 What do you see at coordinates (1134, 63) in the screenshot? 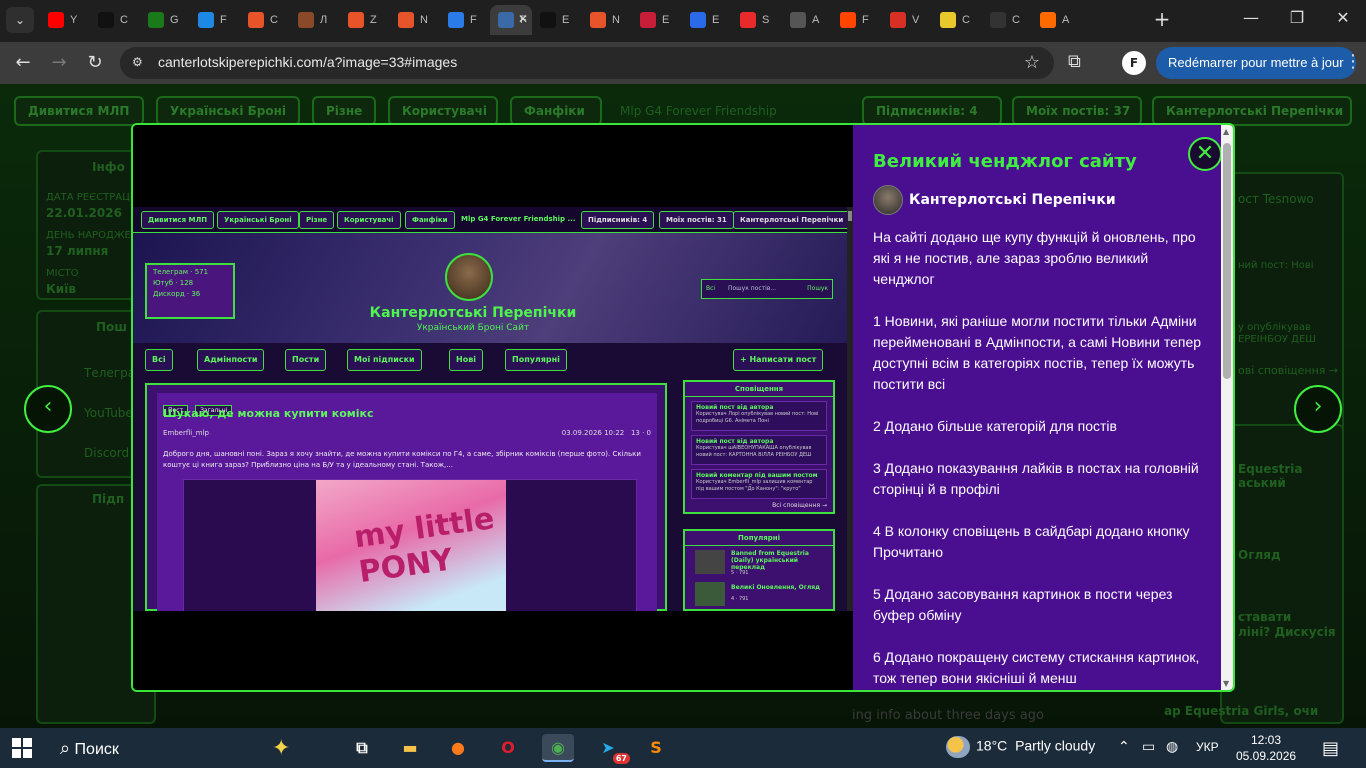
I see `profile-avatar: F` at bounding box center [1134, 63].